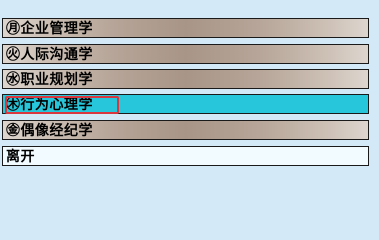 This screenshot has width=379, height=240. Describe the element at coordinates (49, 131) in the screenshot. I see `menu-item-label: ㊎偶像经纪学` at that location.